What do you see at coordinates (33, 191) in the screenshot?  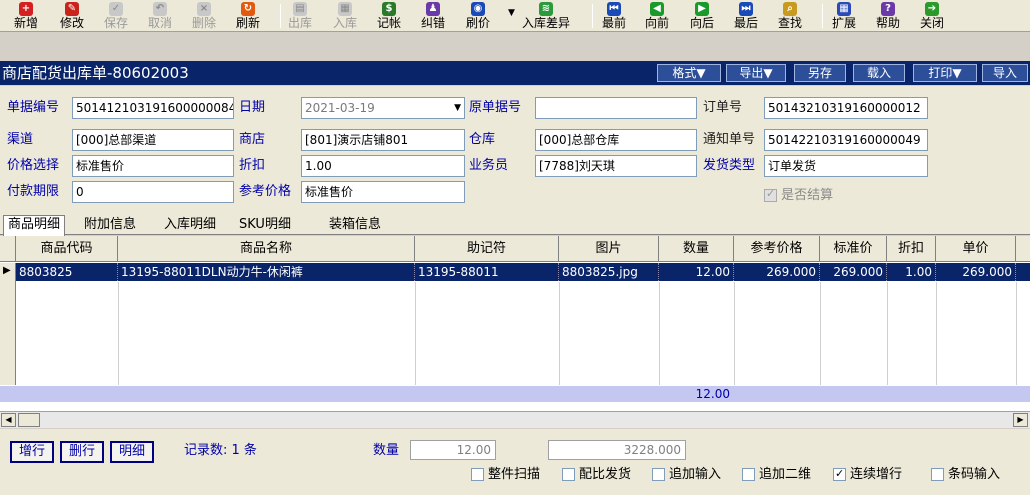 I see `pay-term-label: 付款期限` at bounding box center [33, 191].